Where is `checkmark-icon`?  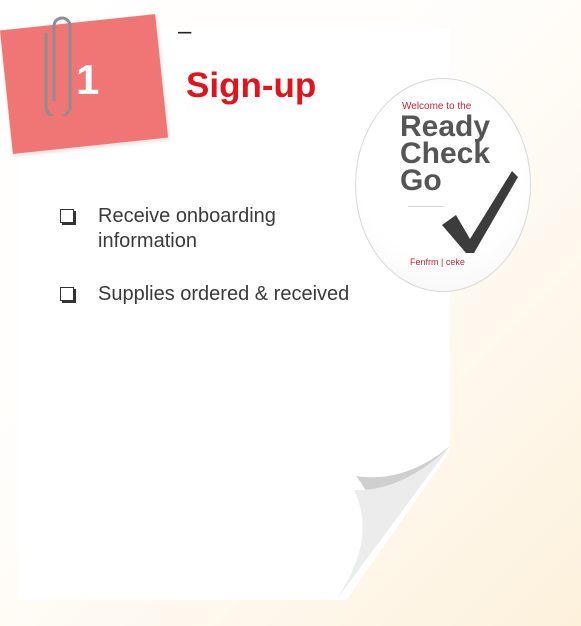
checkmark-icon is located at coordinates (480, 212).